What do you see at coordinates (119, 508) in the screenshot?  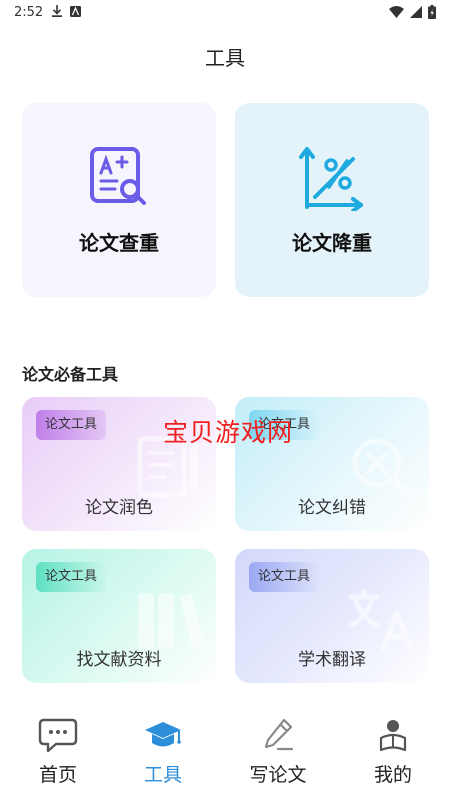 I see `paper-polish-label: 论文润色` at bounding box center [119, 508].